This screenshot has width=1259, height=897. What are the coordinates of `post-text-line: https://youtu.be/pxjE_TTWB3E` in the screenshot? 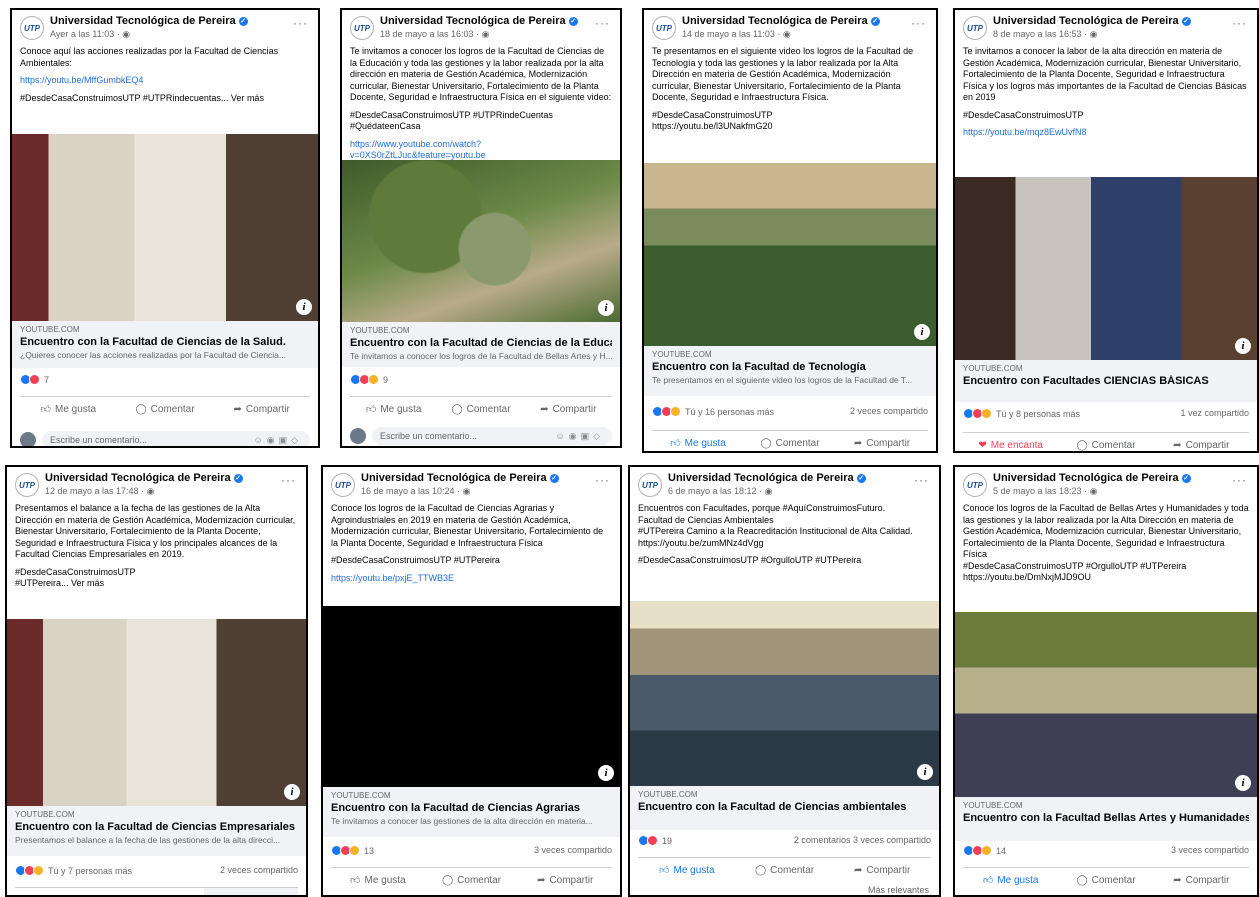 It's located at (471, 579).